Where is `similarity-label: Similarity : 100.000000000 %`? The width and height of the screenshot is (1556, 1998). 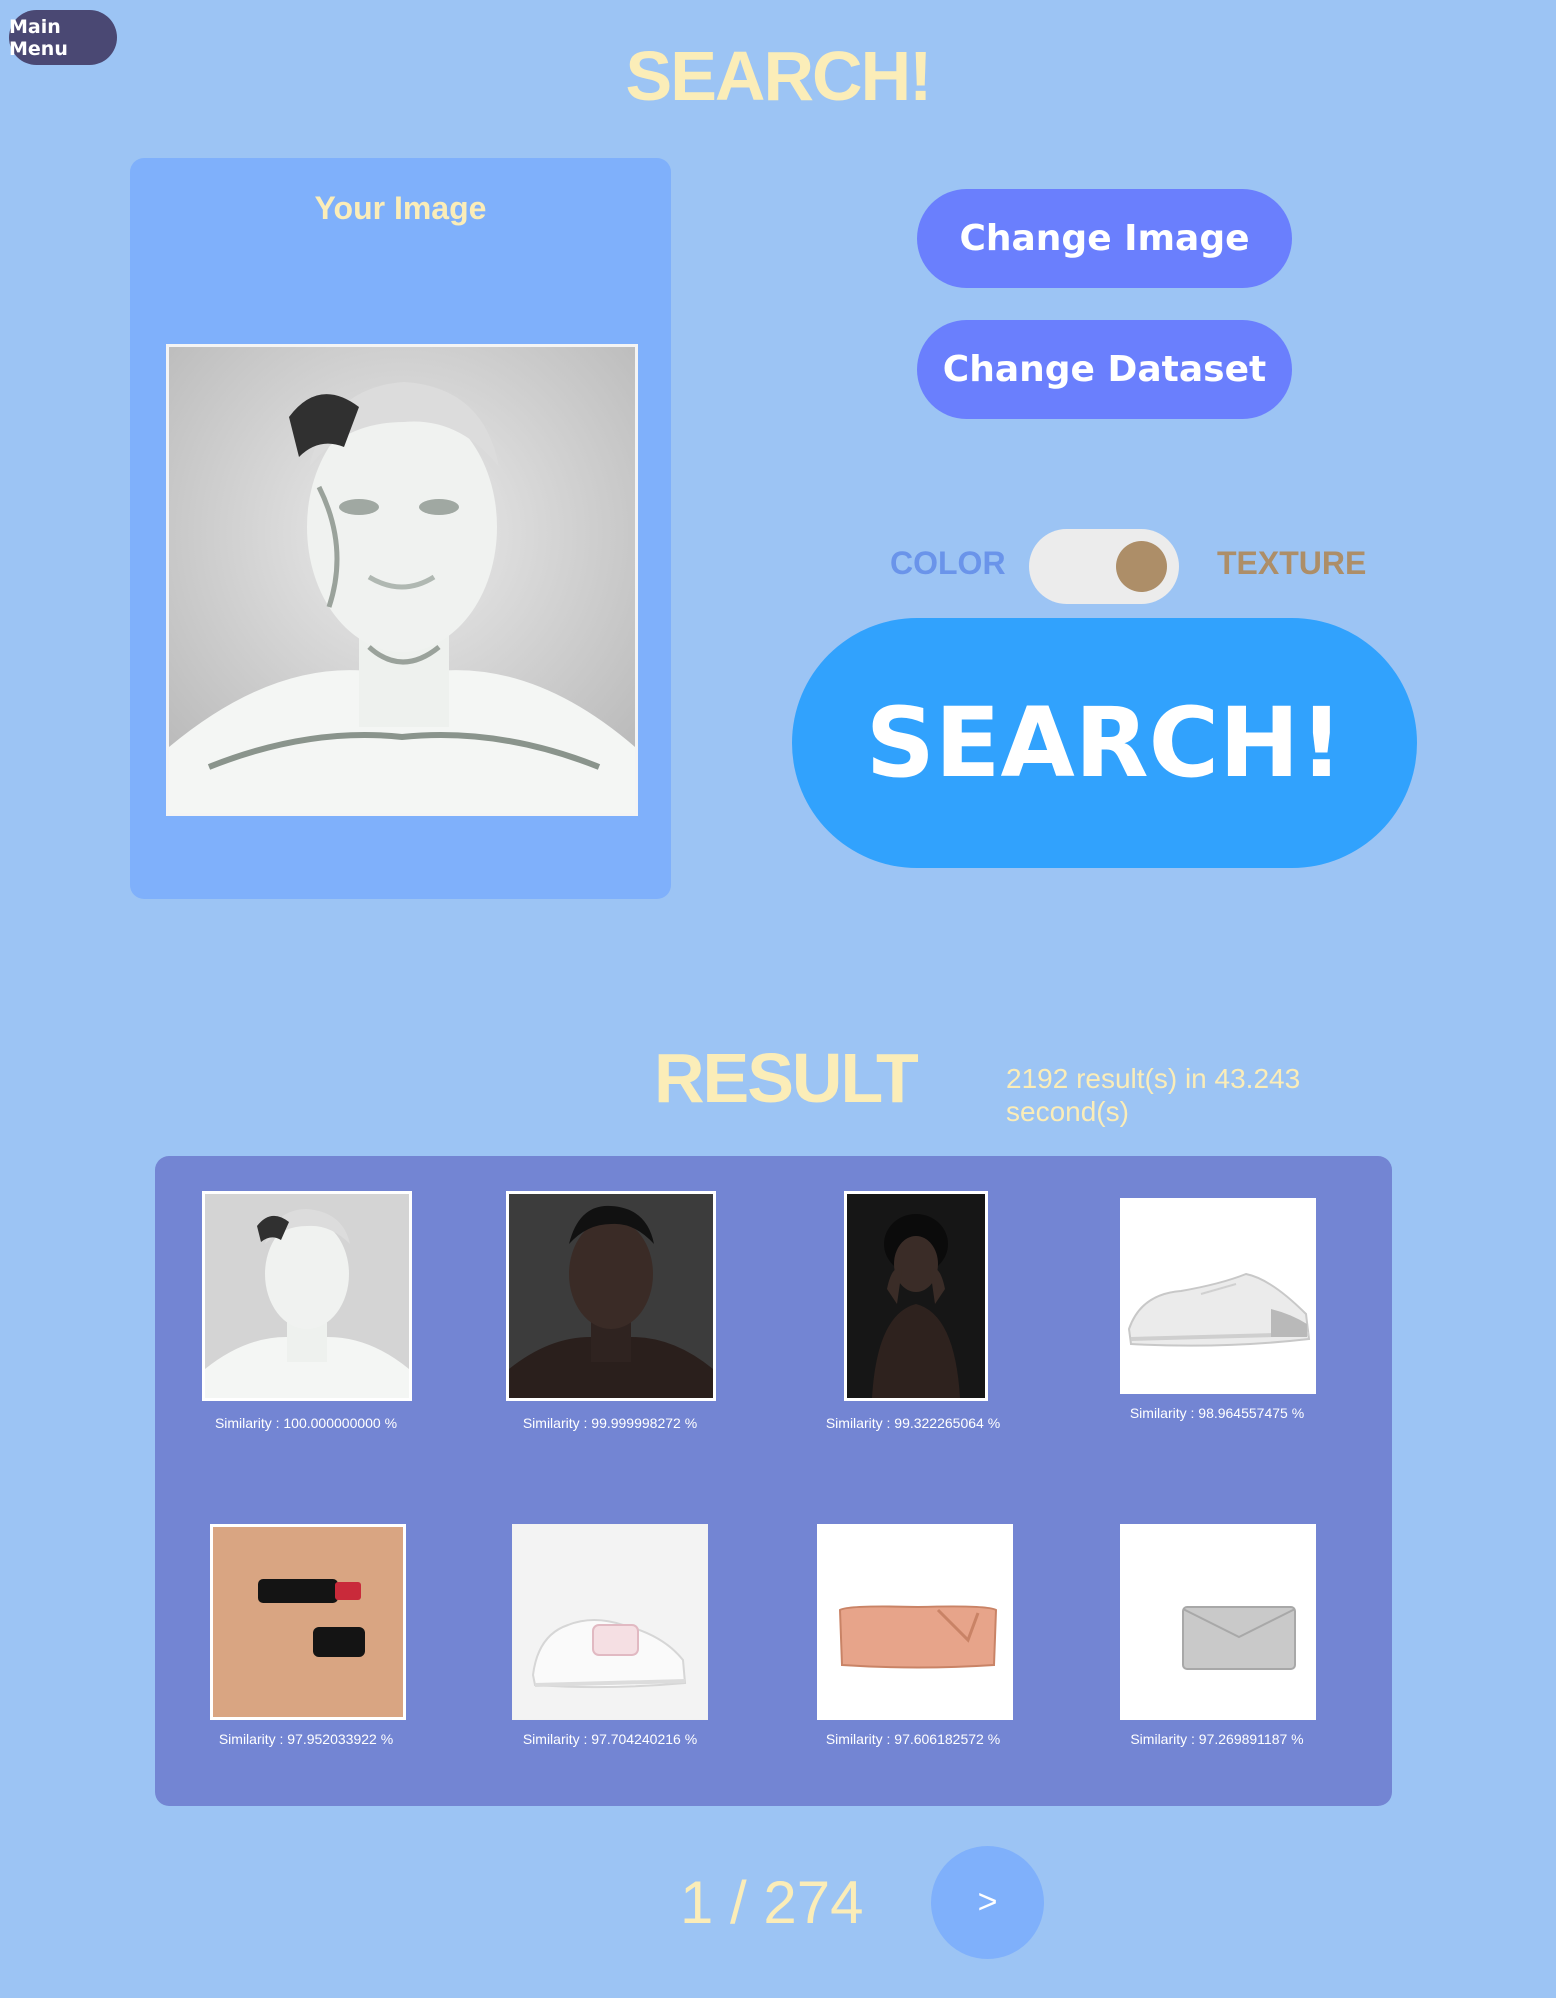 similarity-label: Similarity : 100.000000000 % is located at coordinates (306, 1423).